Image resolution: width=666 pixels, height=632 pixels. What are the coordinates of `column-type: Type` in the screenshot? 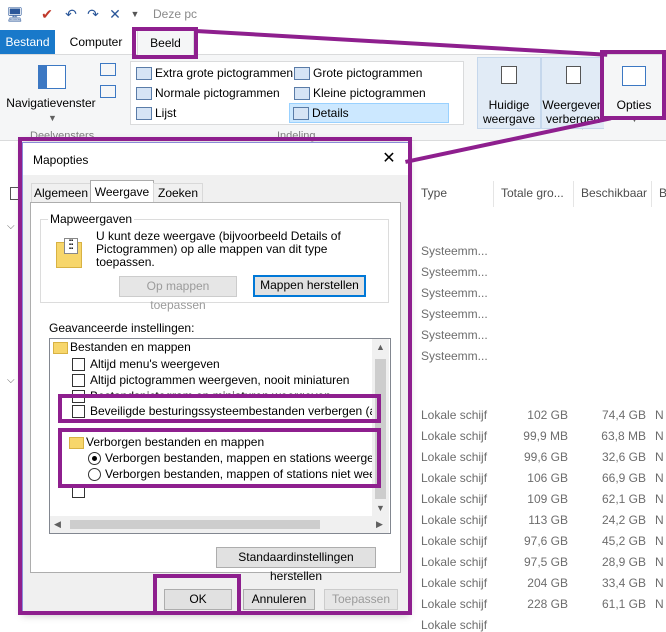 It's located at (434, 193).